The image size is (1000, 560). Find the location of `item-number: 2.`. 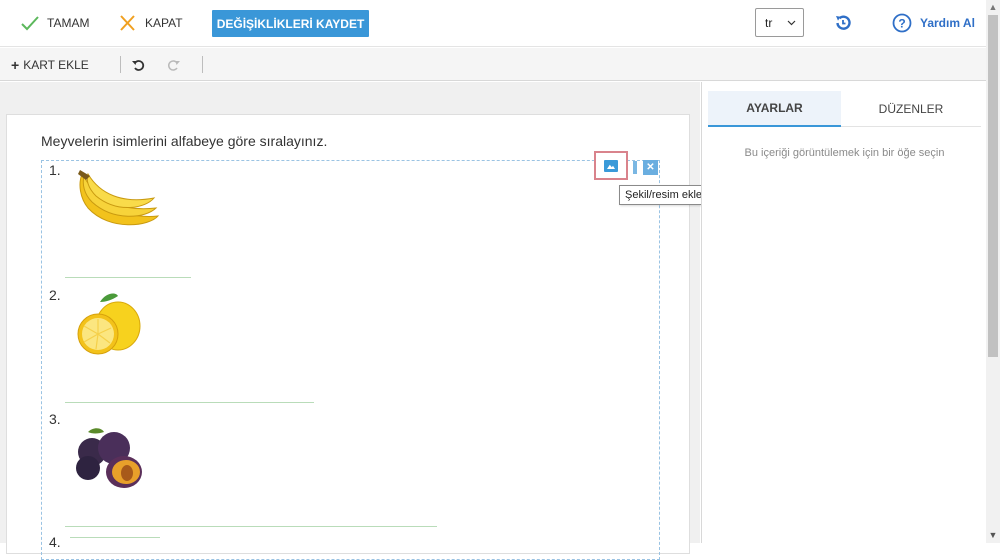

item-number: 2. is located at coordinates (55, 295).